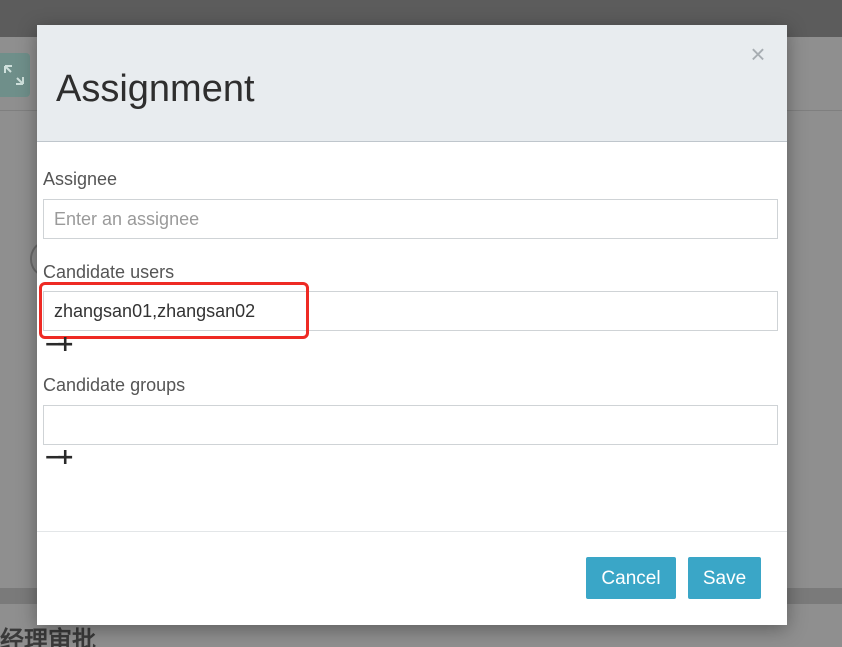 Image resolution: width=842 pixels, height=647 pixels. I want to click on remove-candidate-group-button: −, so click(53, 458).